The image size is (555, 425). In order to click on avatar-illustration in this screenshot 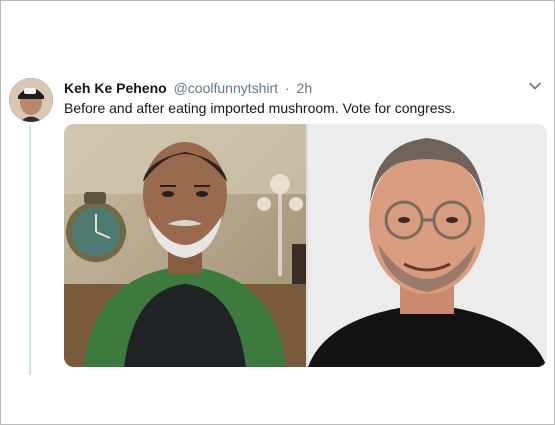, I will do `click(31, 100)`.